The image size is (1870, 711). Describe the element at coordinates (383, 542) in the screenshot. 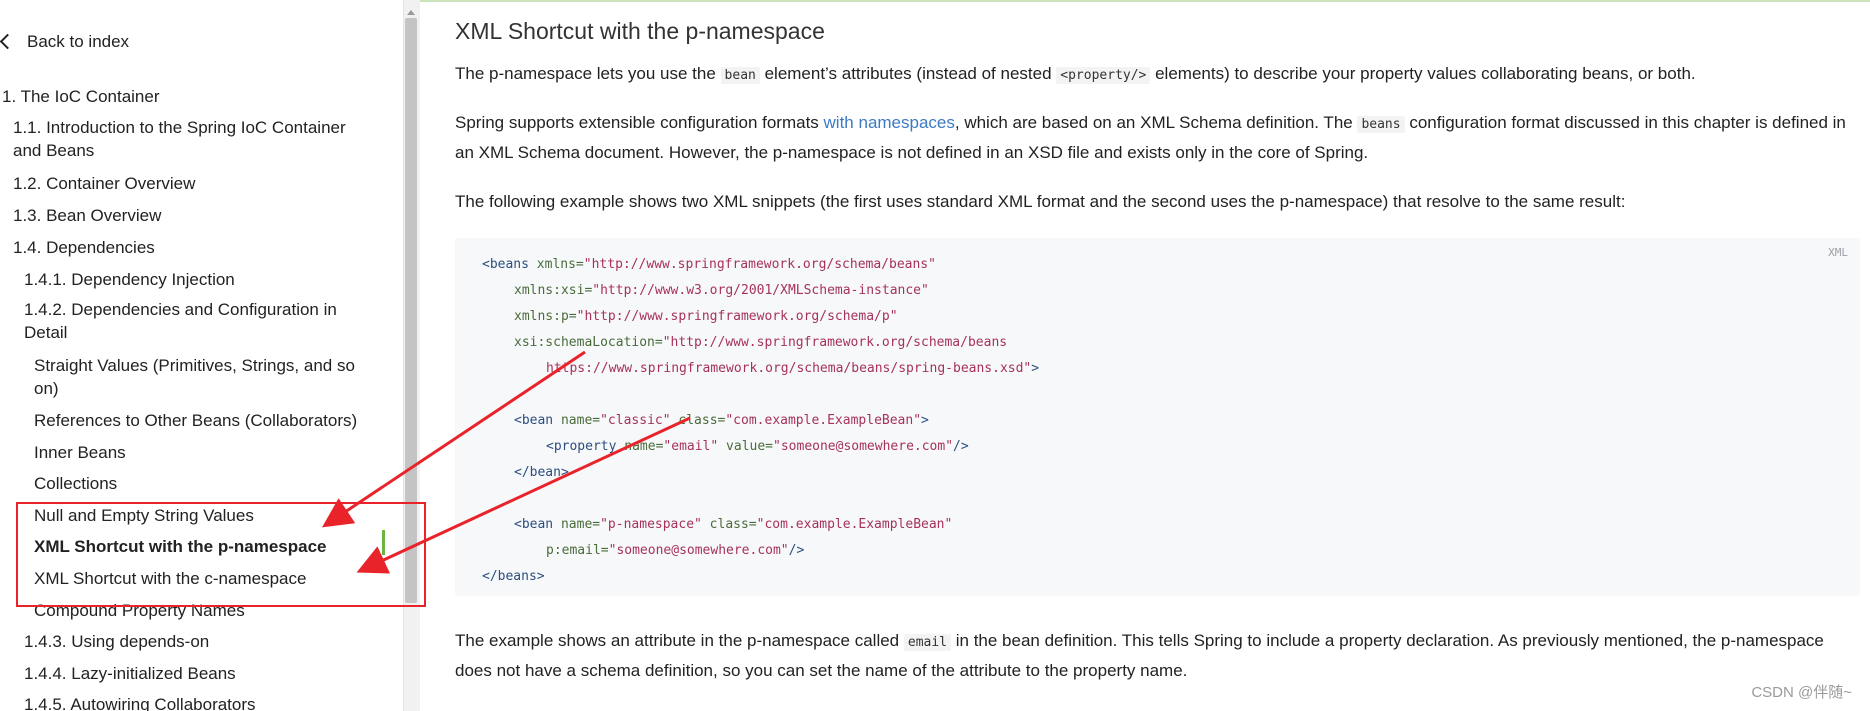

I see `active-section-indicator` at that location.